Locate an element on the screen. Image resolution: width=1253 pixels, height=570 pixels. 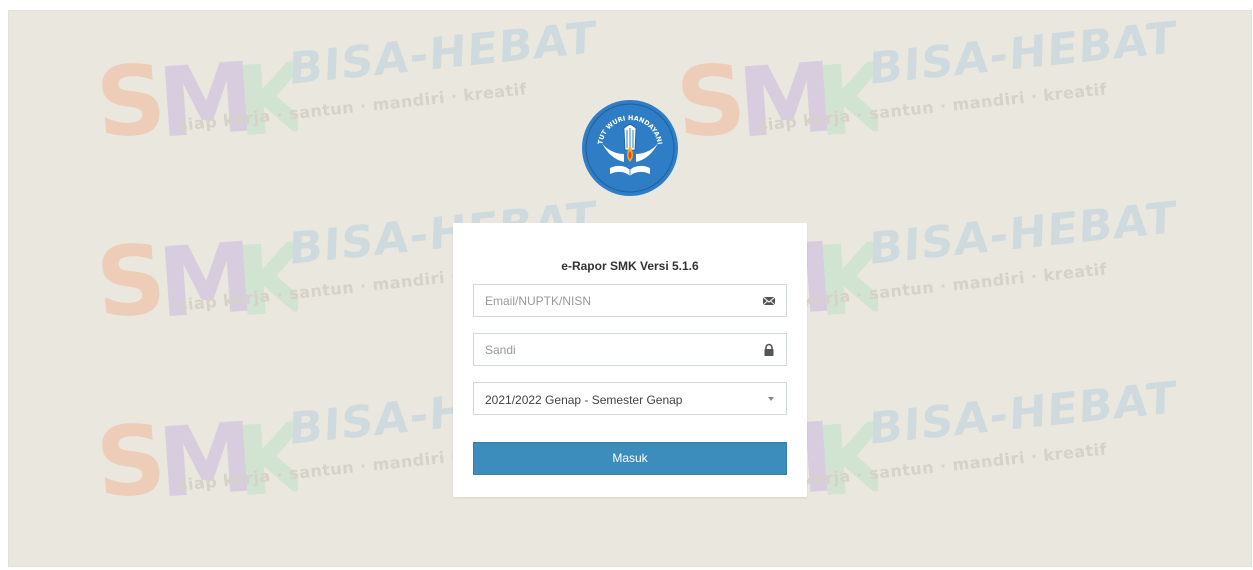
semester-select: 2021/2022 Genap - Semester Genap is located at coordinates (630, 398).